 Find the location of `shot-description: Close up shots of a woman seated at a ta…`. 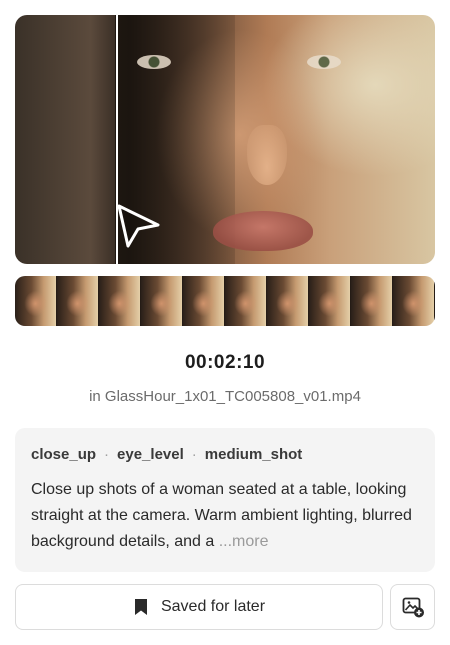

shot-description: Close up shots of a woman seated at a ta… is located at coordinates (227, 516).